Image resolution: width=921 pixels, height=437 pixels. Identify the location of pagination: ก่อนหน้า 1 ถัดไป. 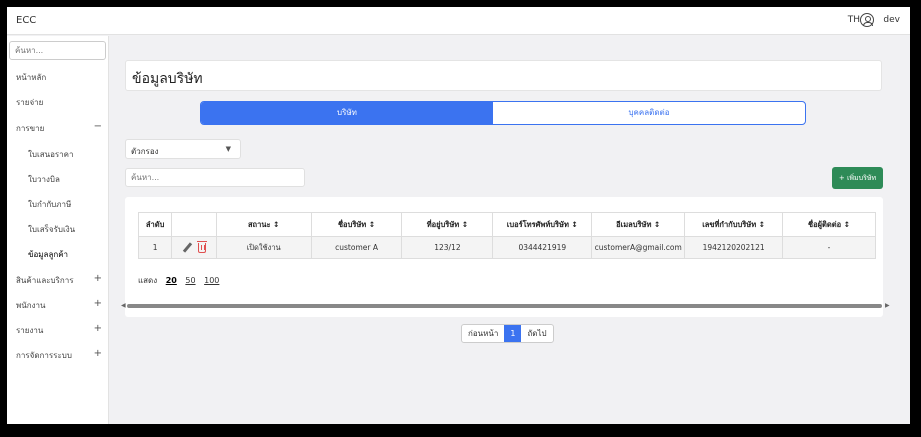
(507, 333).